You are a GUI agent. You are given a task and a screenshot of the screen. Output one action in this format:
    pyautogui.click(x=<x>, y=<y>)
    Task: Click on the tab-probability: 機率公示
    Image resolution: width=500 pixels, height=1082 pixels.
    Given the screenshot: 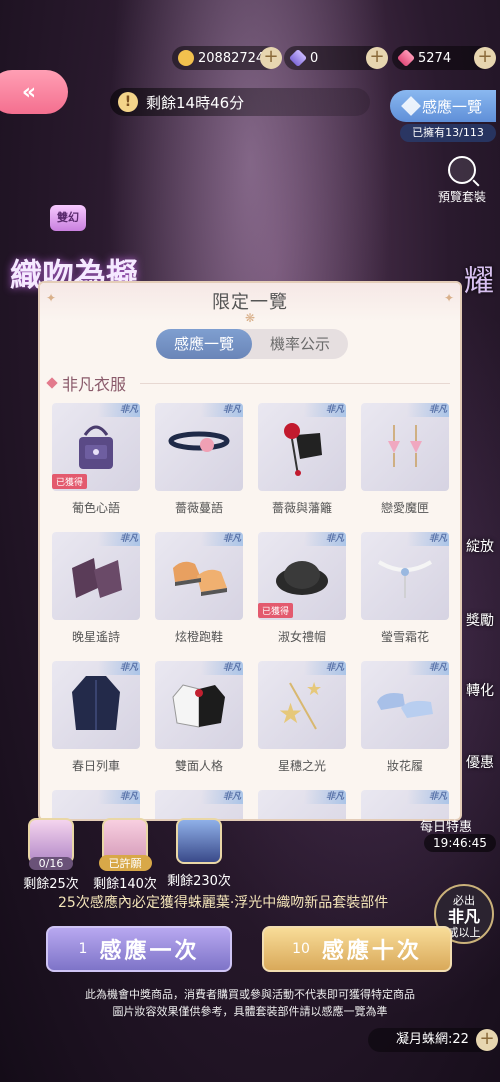 What is the action you would take?
    pyautogui.click(x=300, y=344)
    